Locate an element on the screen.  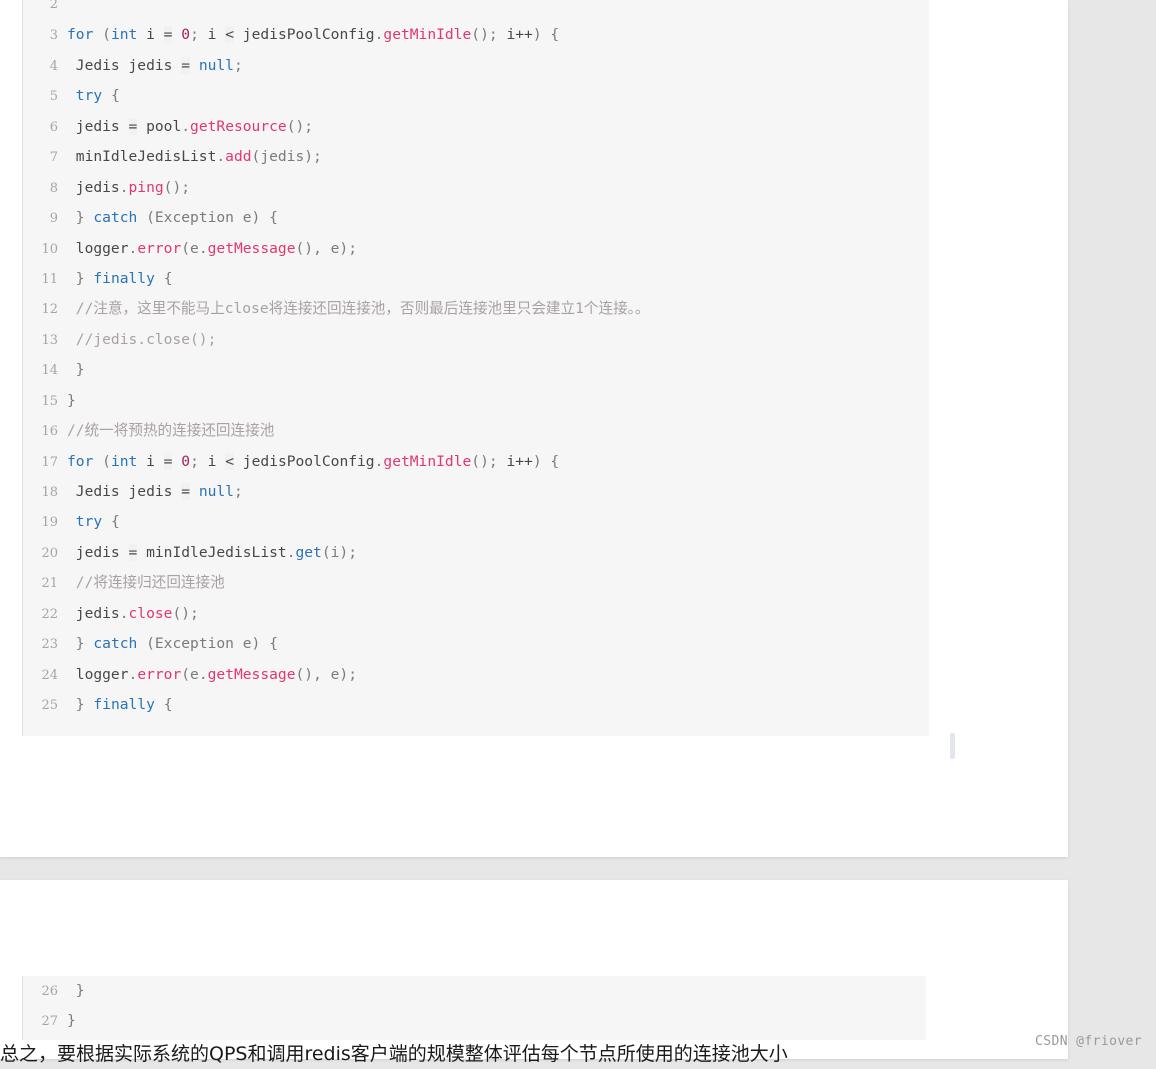
code-line-content: //将连接归还回连接池 is located at coordinates (146, 583).